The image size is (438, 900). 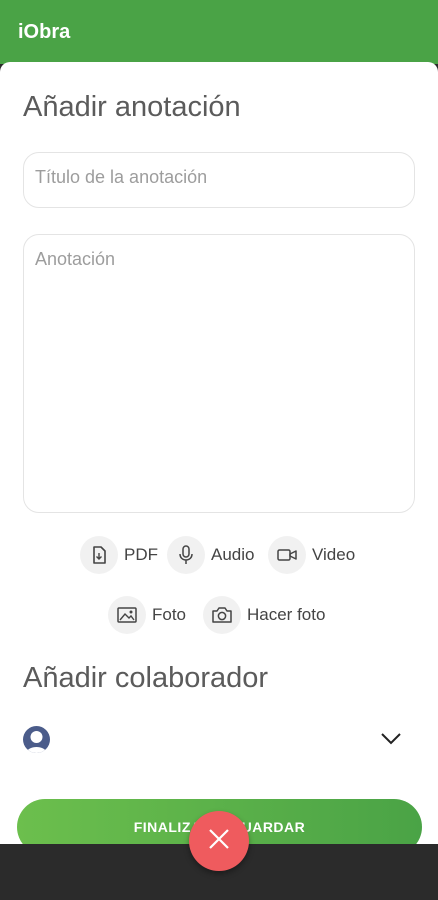 I want to click on take-photo-button: Hacer foto, so click(x=264, y=615).